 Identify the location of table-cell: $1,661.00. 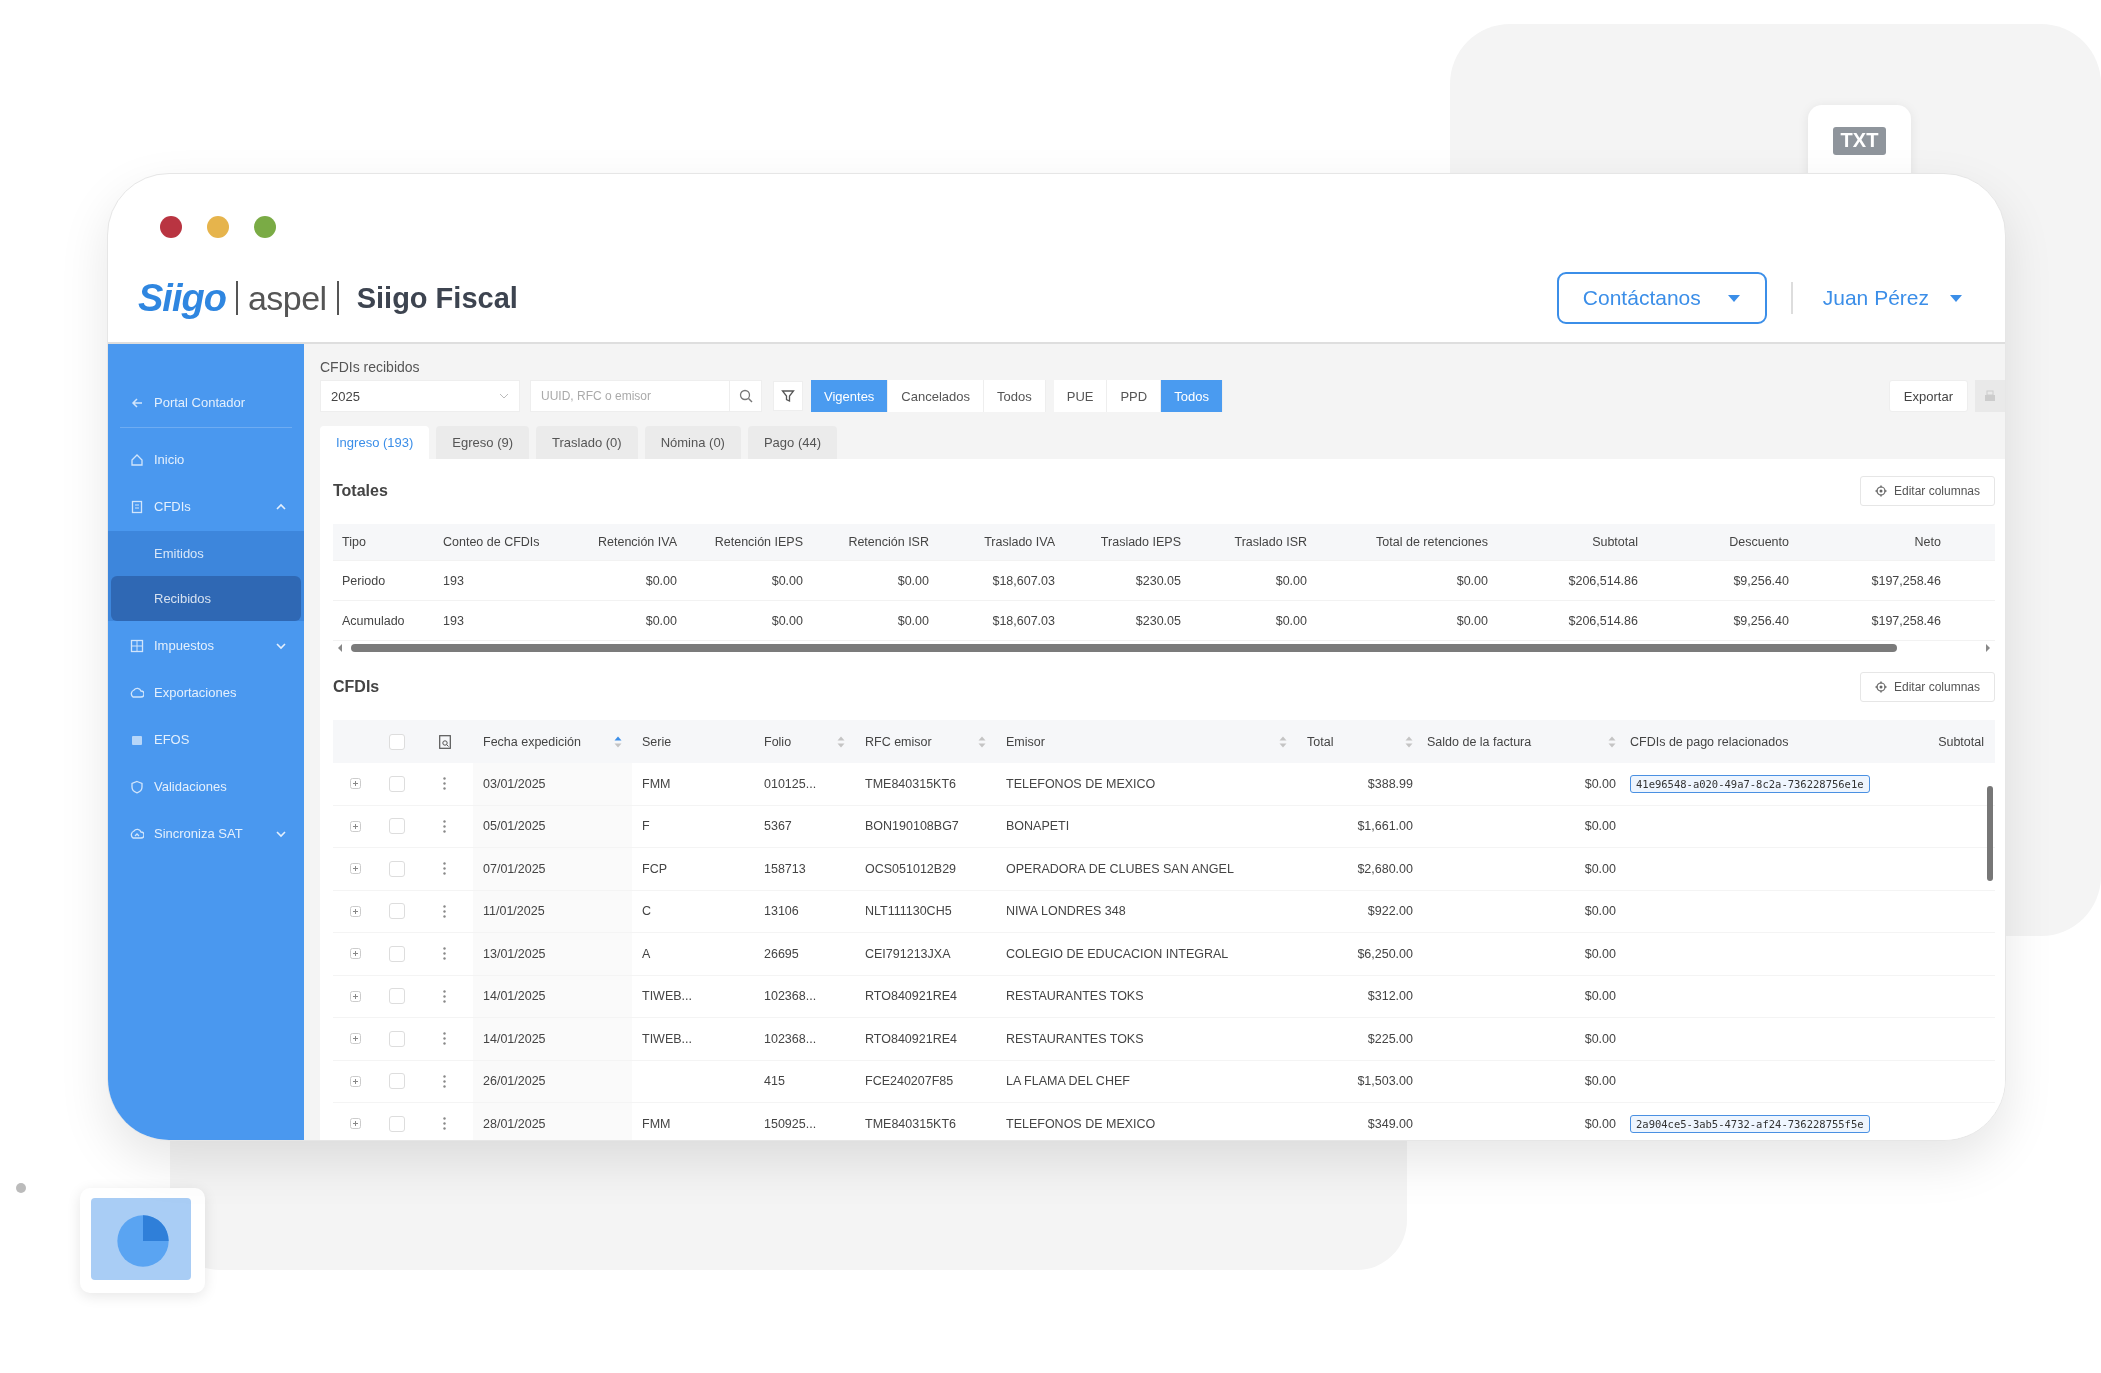
(1385, 826).